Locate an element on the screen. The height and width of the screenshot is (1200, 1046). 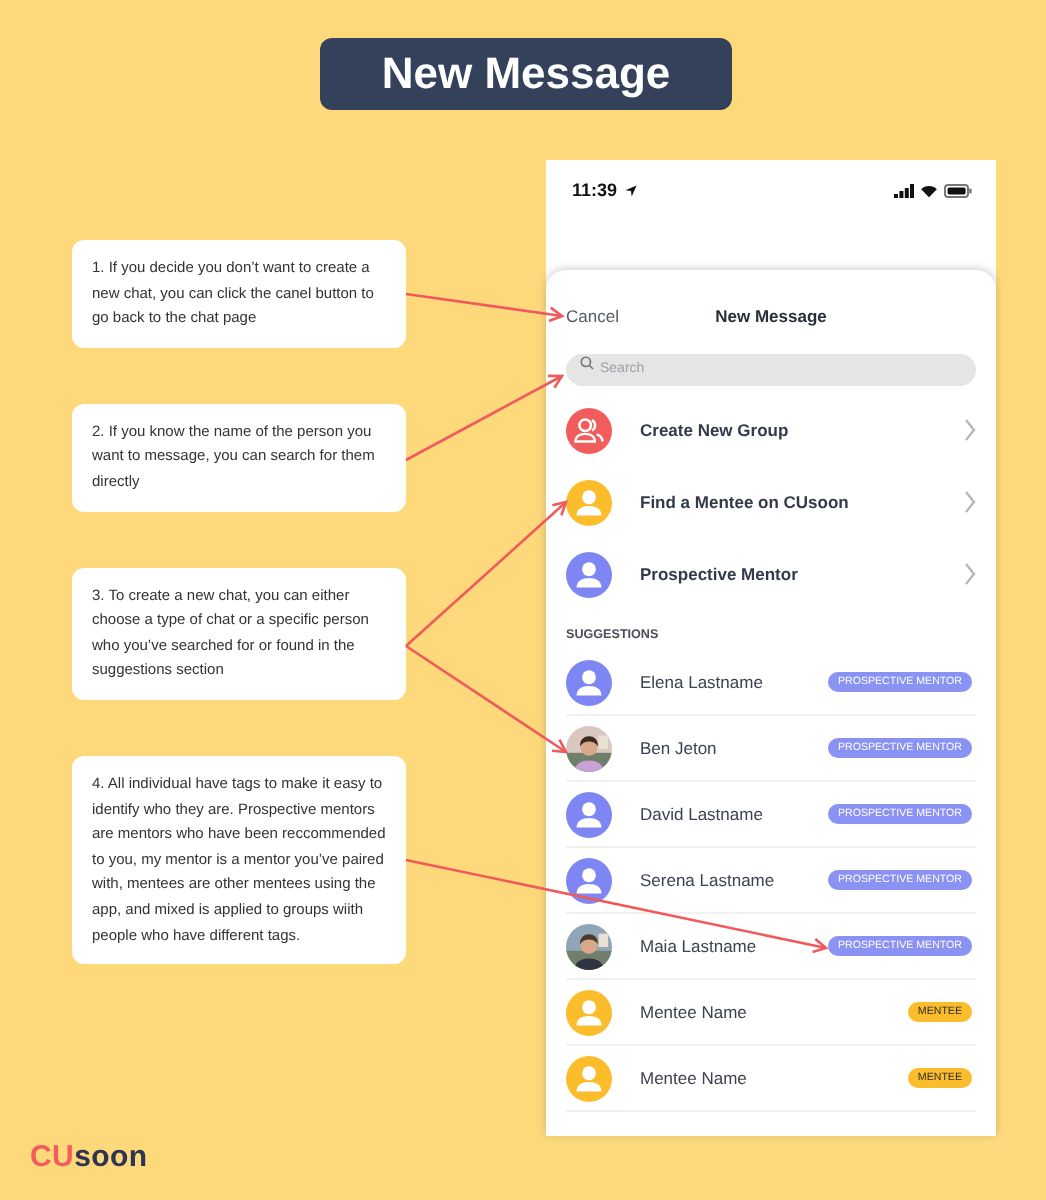
contact-name: Elena Lastname is located at coordinates (720, 682).